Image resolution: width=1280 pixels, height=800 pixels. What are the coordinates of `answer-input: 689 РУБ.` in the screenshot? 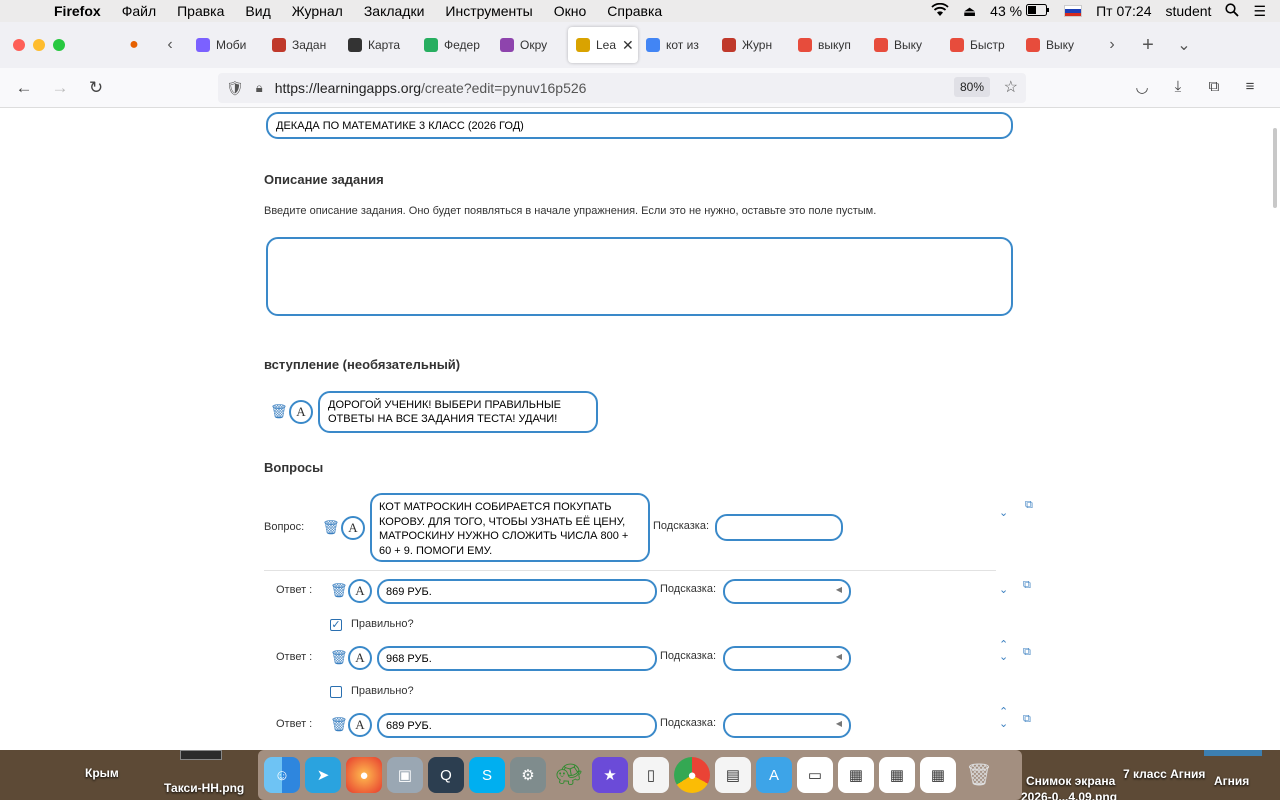 It's located at (517, 725).